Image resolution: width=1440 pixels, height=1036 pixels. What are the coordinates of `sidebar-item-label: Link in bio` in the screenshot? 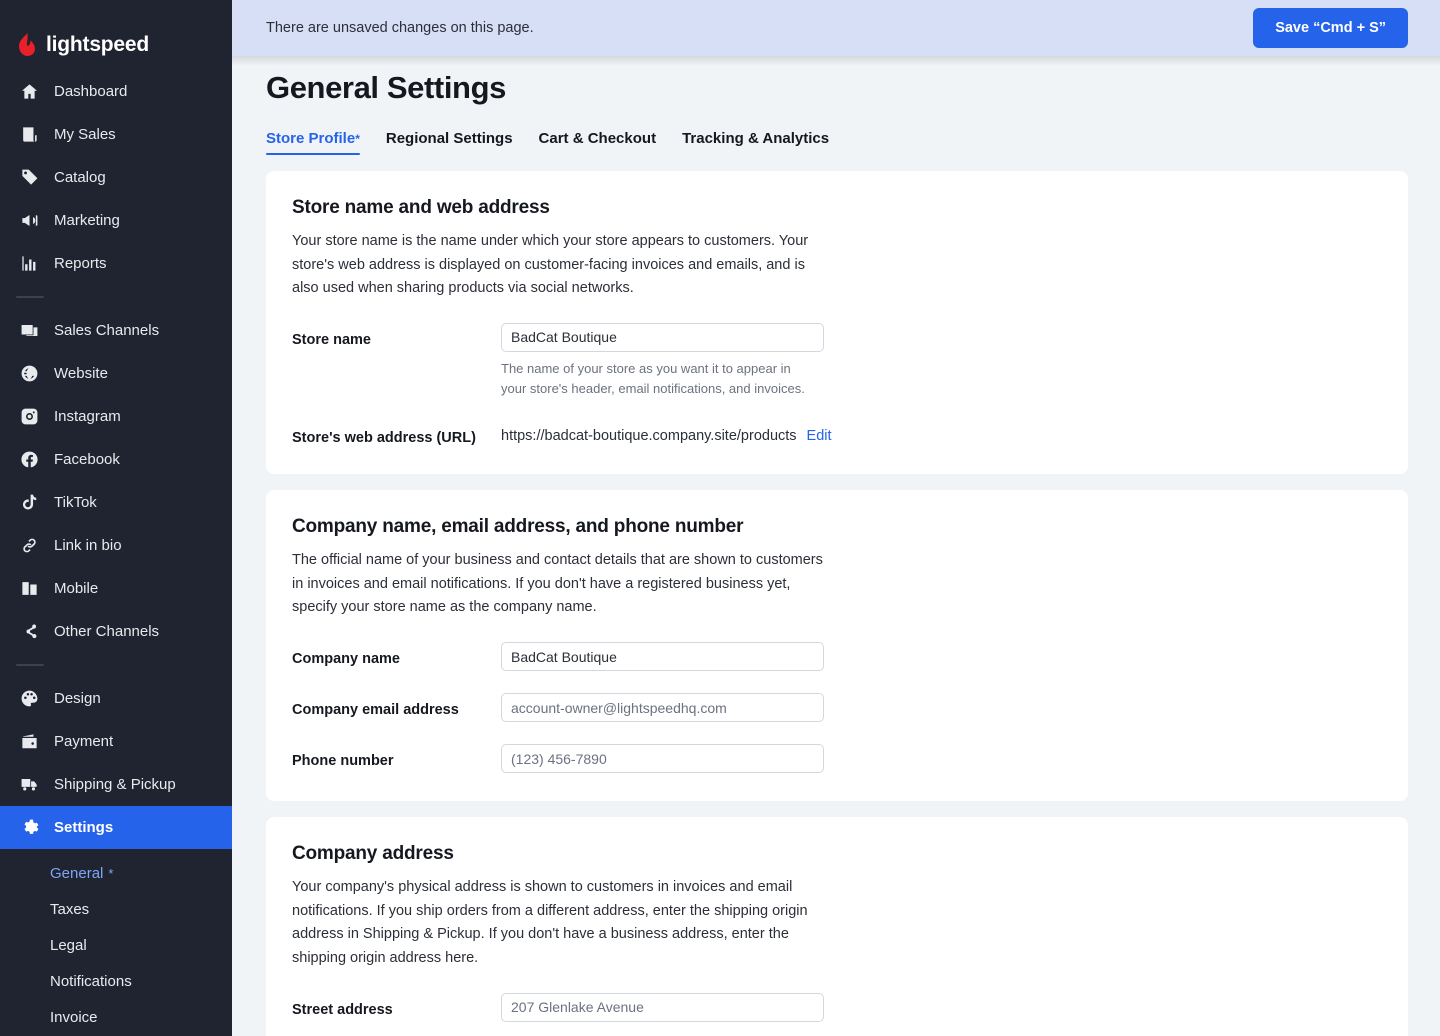 It's located at (88, 545).